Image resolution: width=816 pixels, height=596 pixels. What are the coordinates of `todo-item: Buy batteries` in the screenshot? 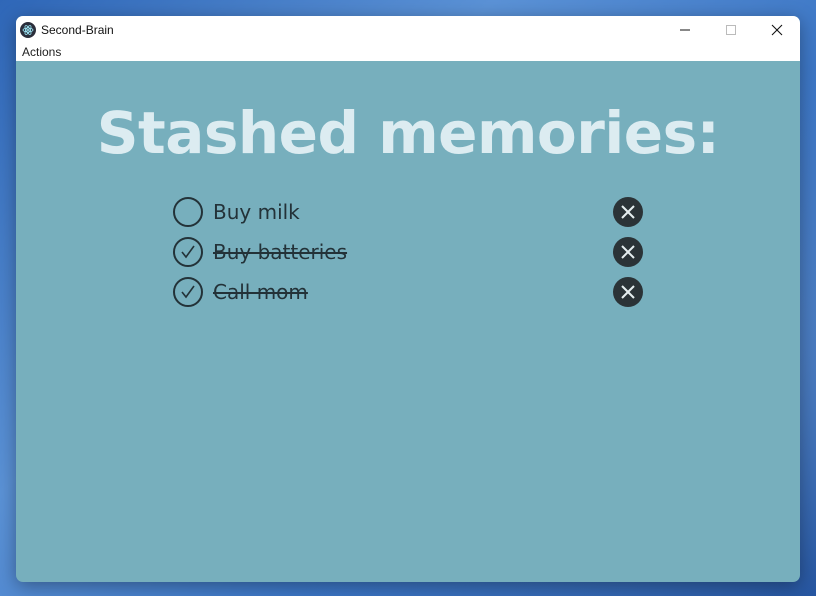 It's located at (408, 252).